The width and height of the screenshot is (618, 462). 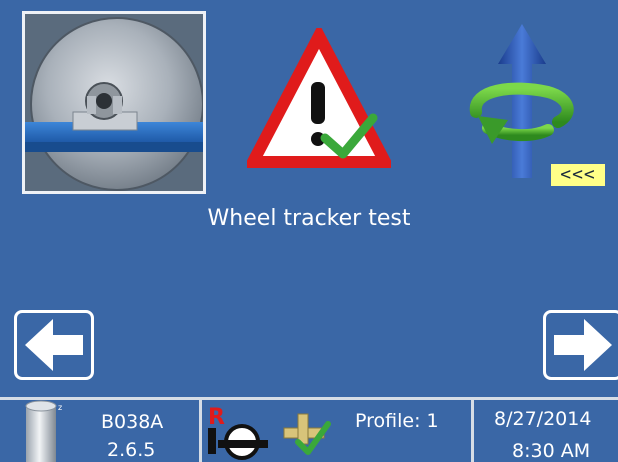 I want to click on device-model: B038A, so click(x=132, y=422).